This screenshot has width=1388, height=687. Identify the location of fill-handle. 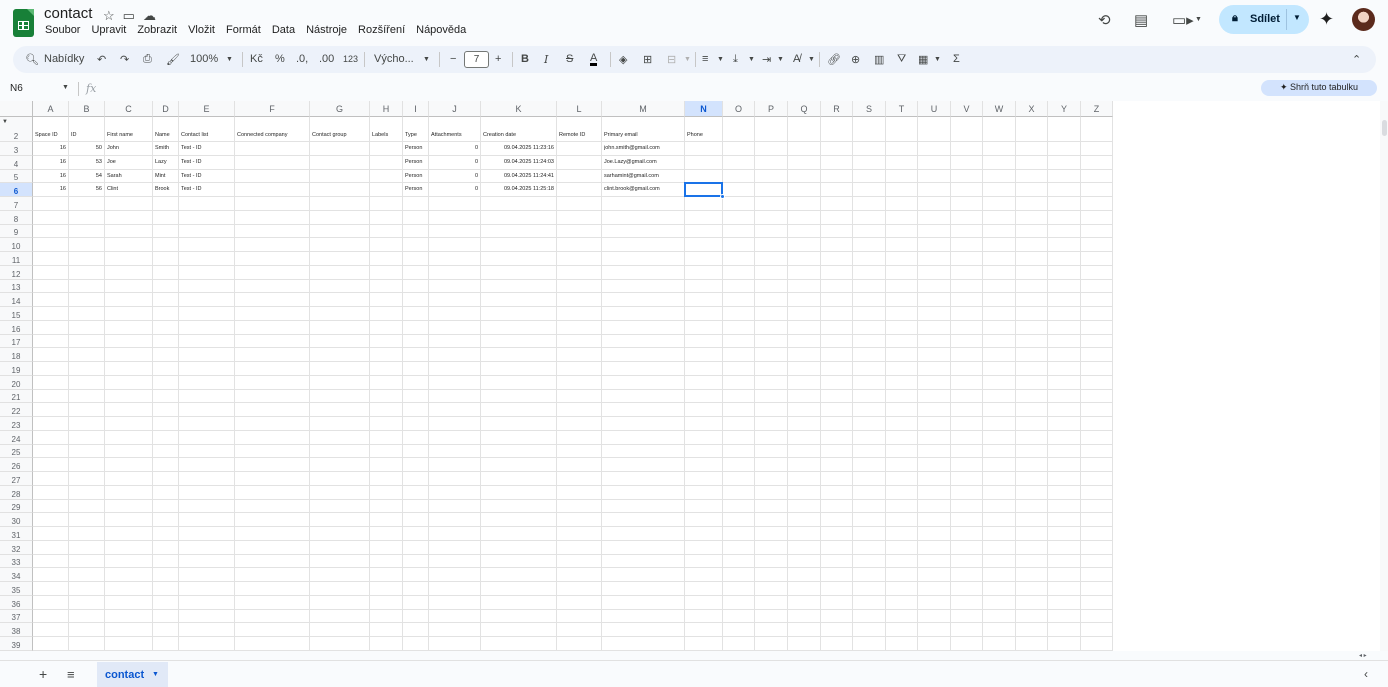
(722, 196).